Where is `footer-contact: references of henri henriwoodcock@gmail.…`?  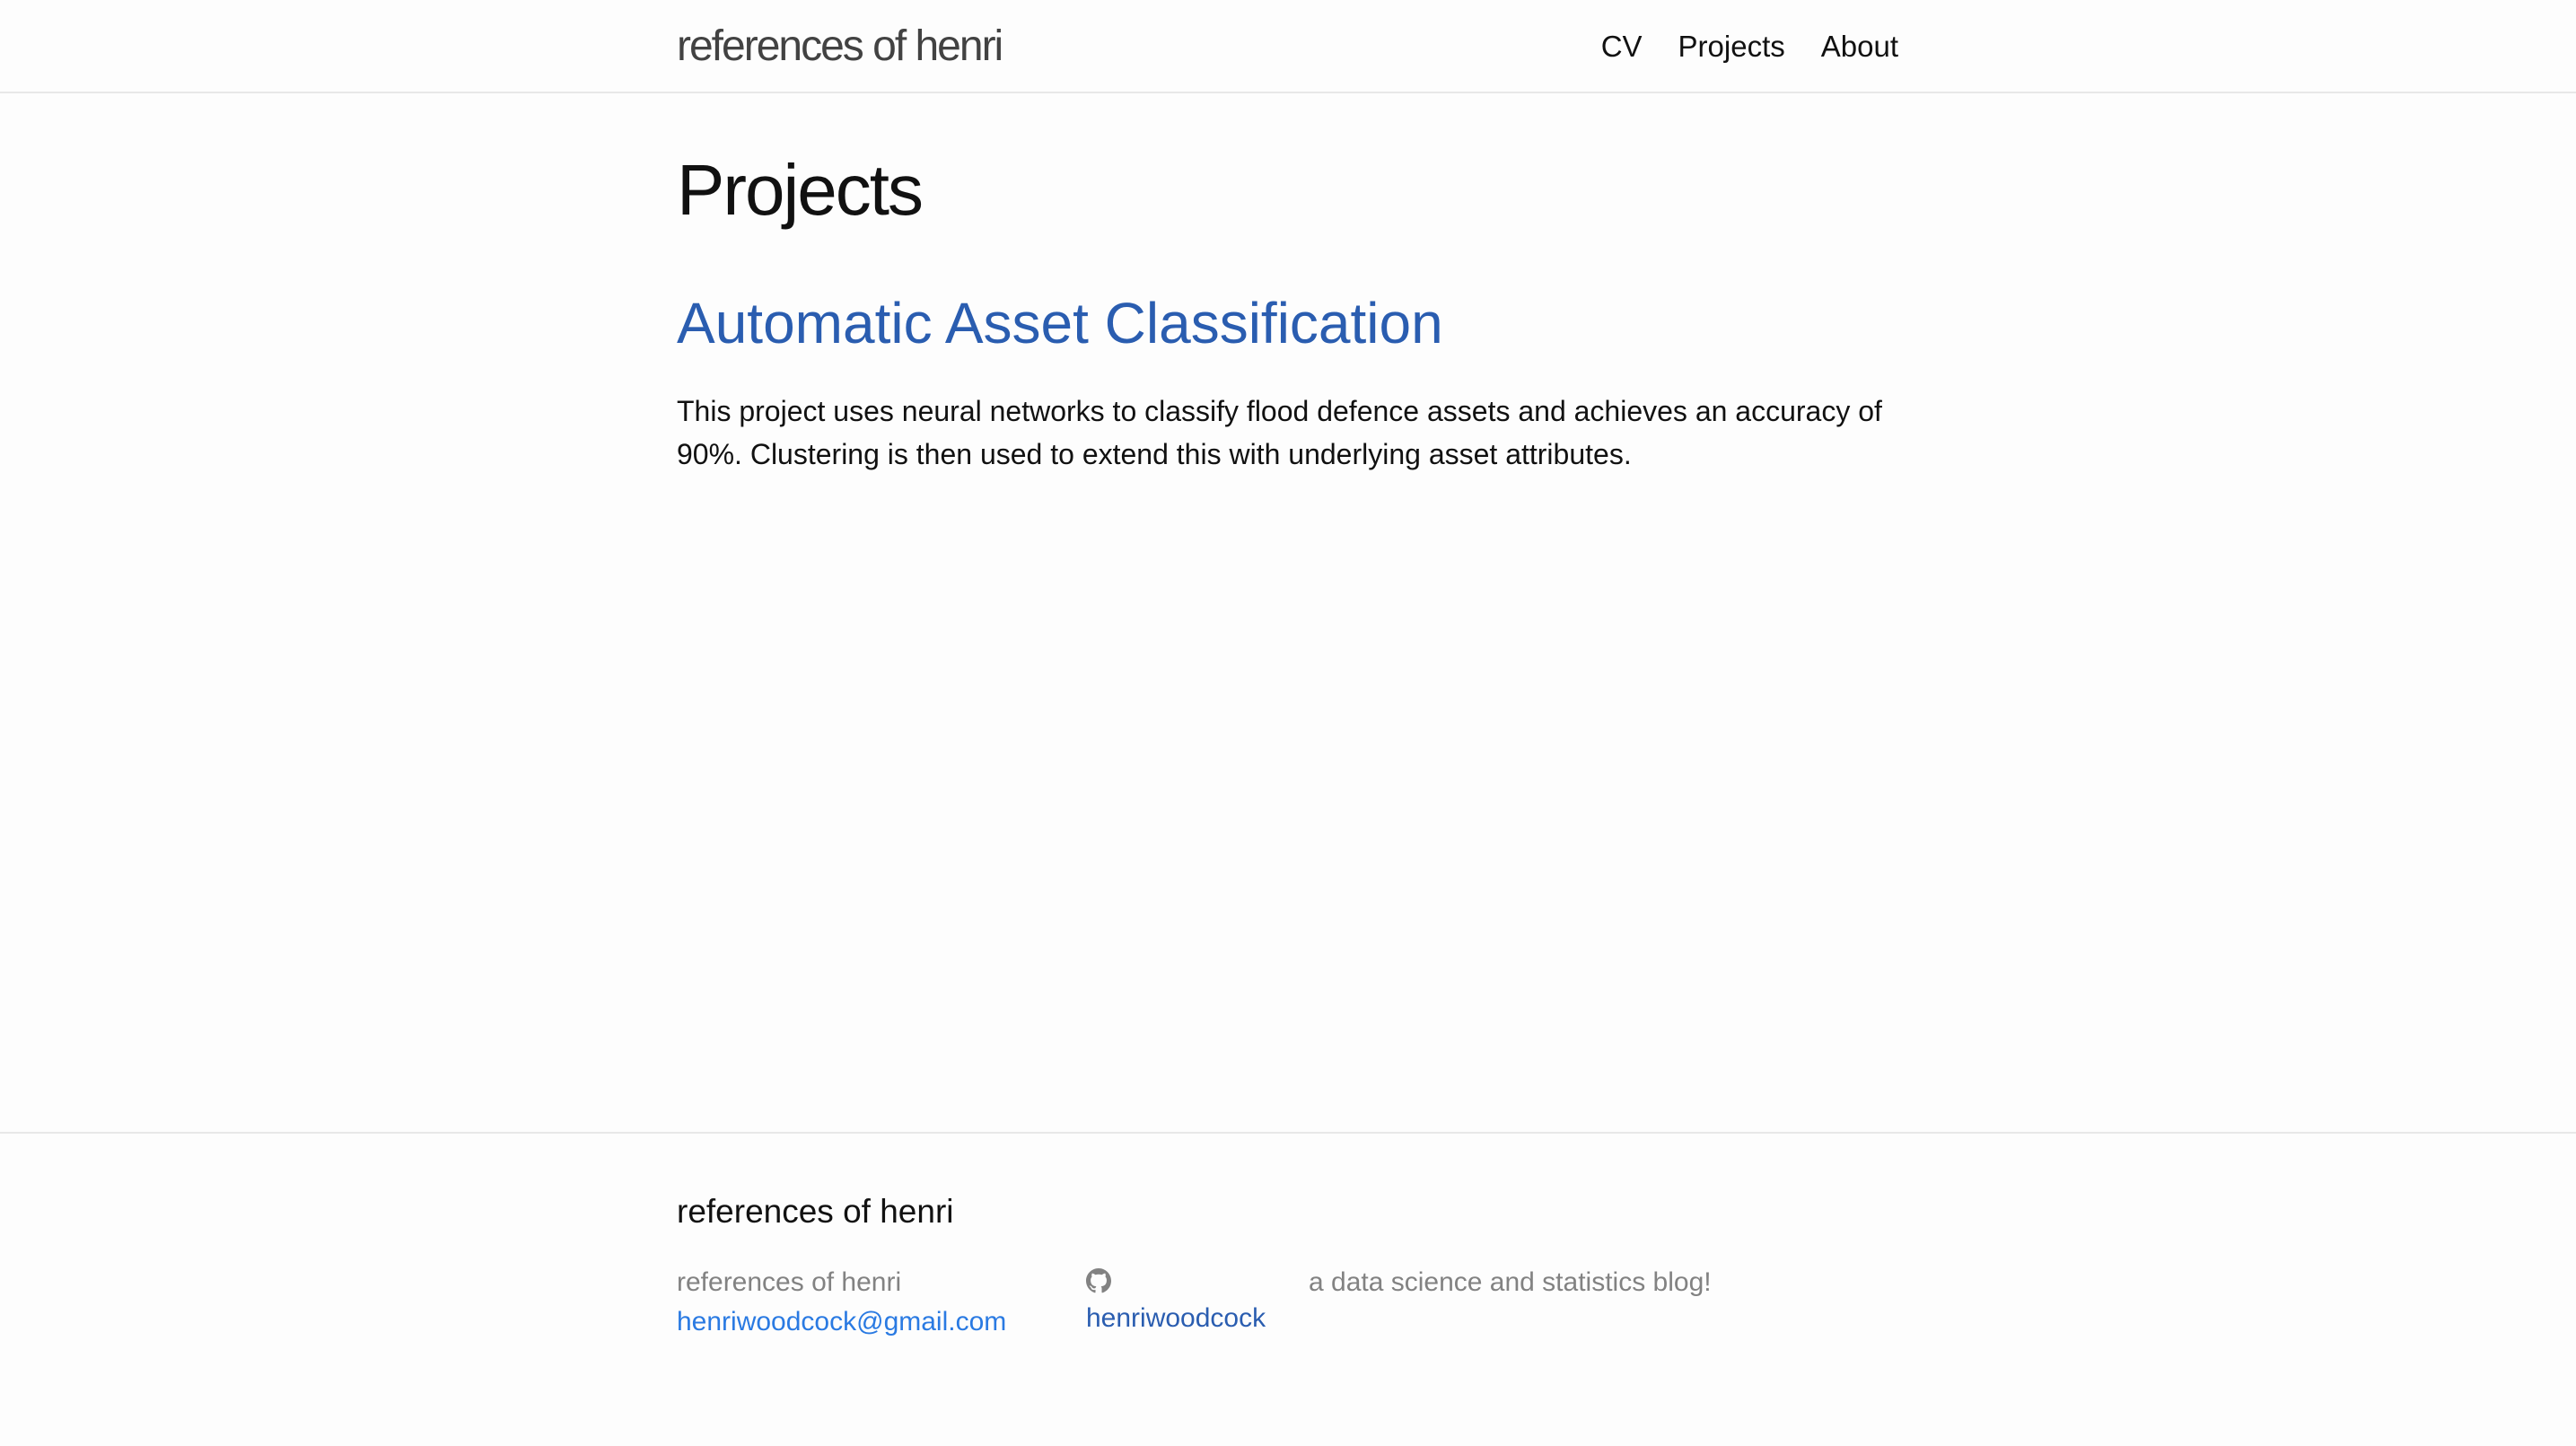
footer-contact: references of henri henriwoodcock@gmail.… is located at coordinates (841, 1302).